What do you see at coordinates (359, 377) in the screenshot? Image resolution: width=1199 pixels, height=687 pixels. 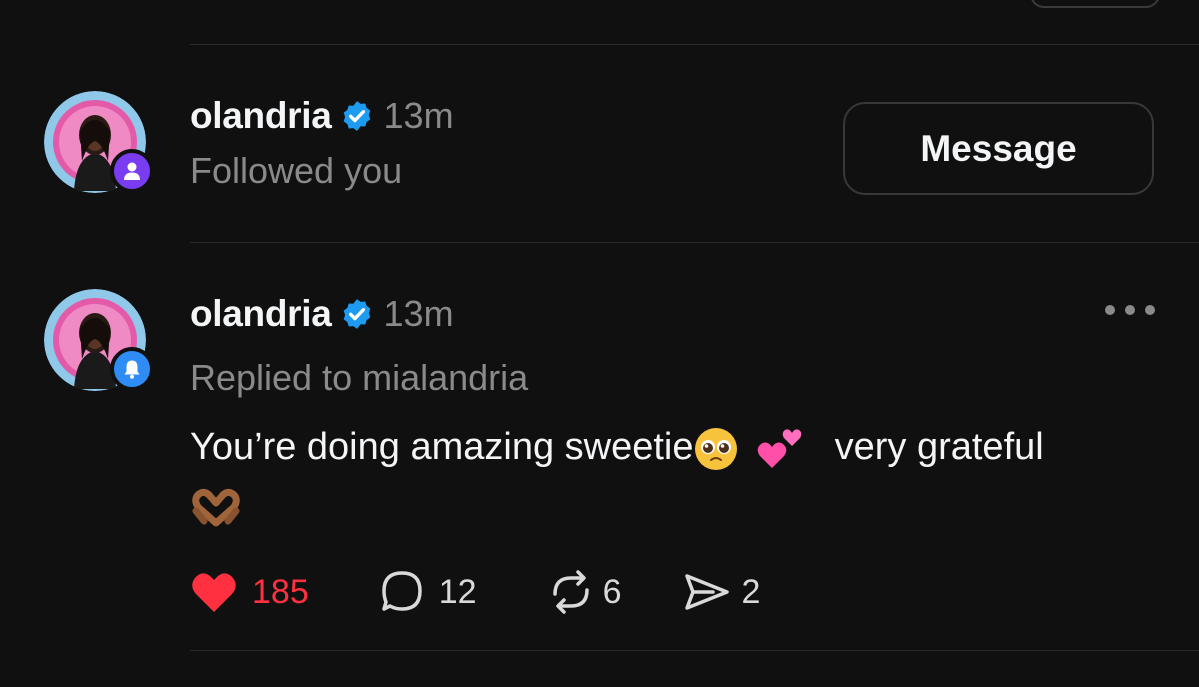 I see `activity-text: Replied to mialandria` at bounding box center [359, 377].